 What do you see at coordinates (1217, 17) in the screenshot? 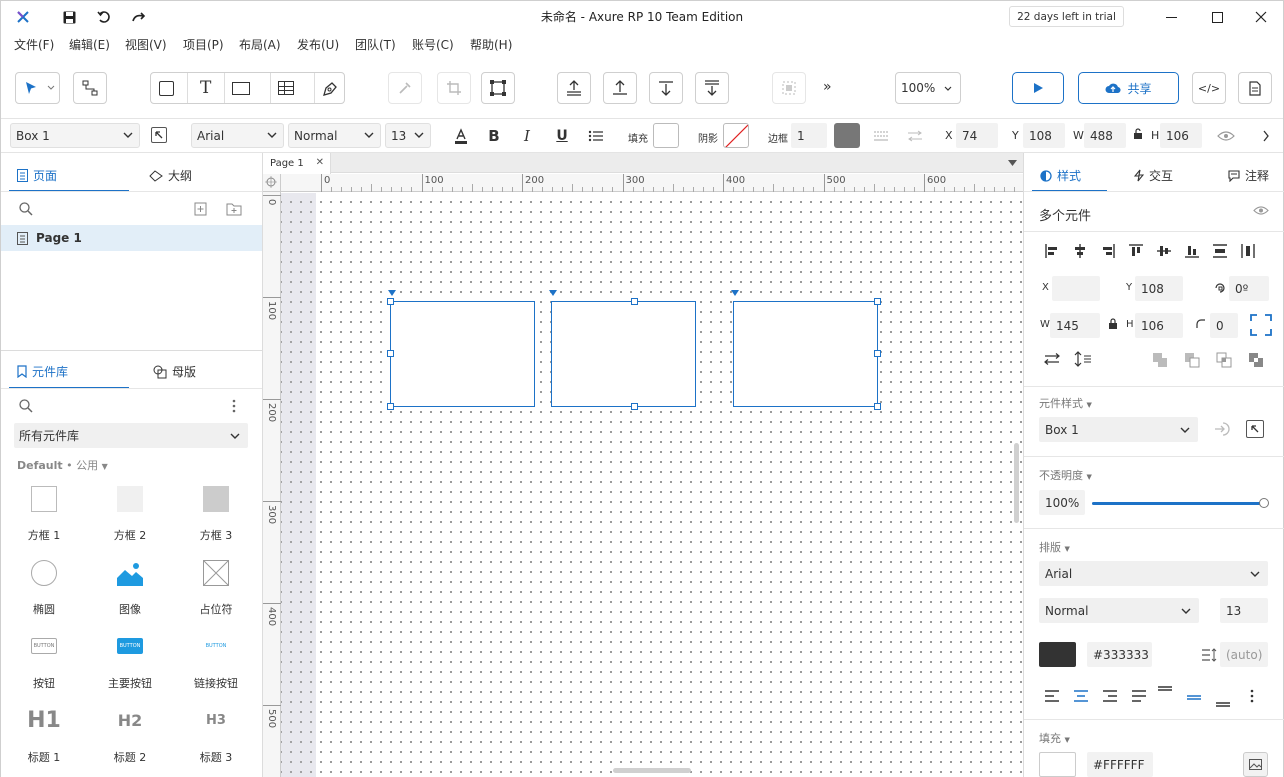
I see `maximize-icon` at bounding box center [1217, 17].